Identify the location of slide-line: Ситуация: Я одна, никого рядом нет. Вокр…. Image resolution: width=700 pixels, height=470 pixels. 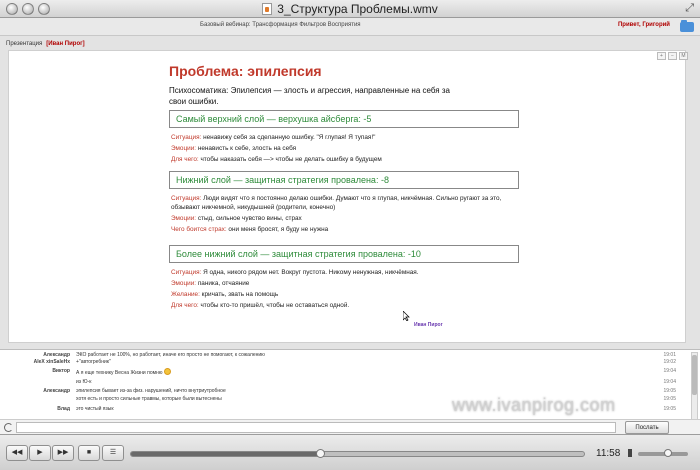
(295, 272).